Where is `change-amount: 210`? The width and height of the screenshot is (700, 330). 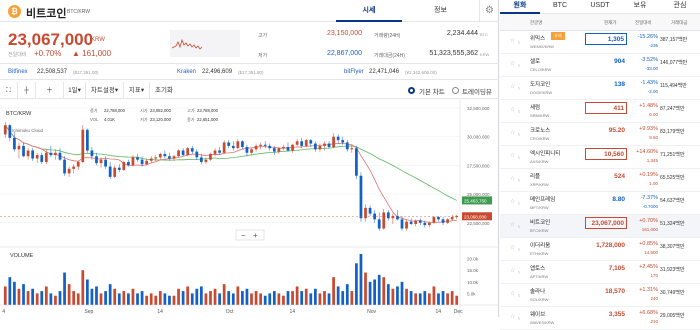
change-amount: 210 is located at coordinates (654, 321).